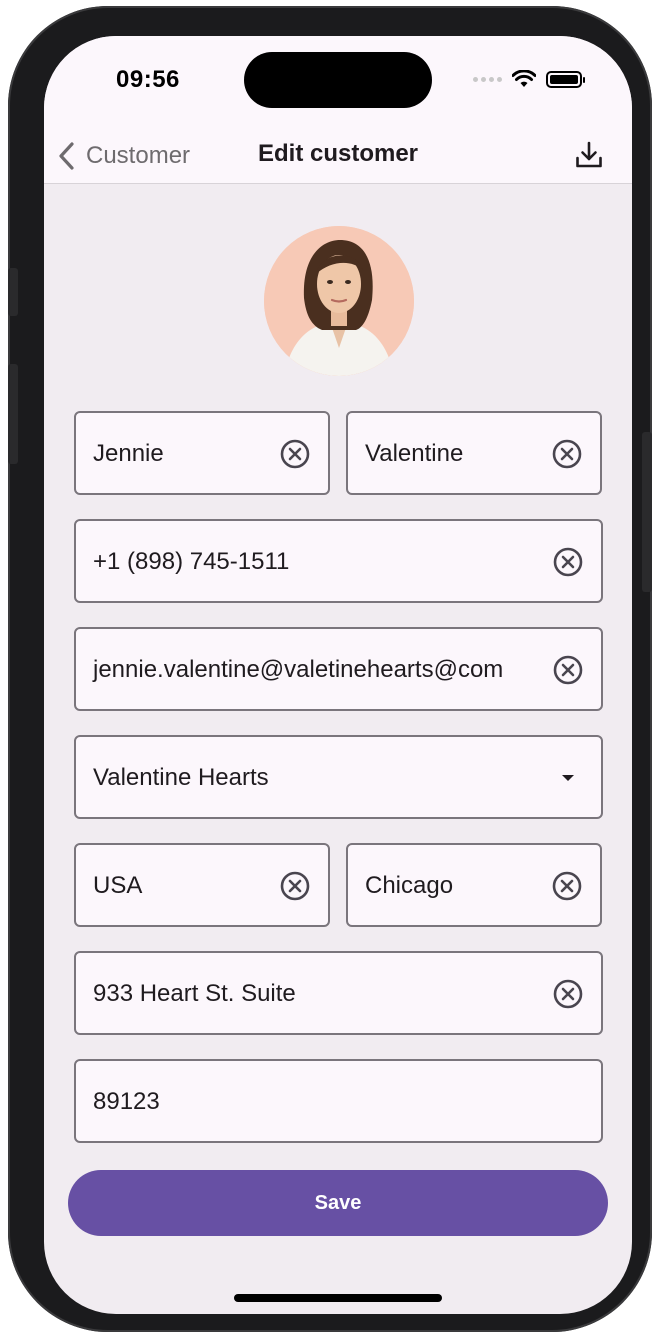 This screenshot has width=660, height=1336. What do you see at coordinates (202, 885) in the screenshot?
I see `country-field: USA` at bounding box center [202, 885].